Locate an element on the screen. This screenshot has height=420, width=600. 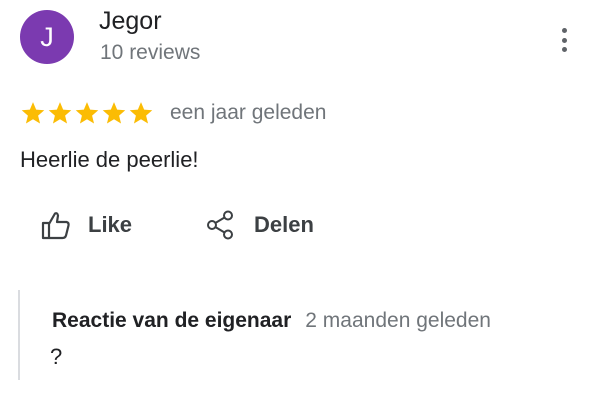
avatar-initial: J is located at coordinates (47, 36).